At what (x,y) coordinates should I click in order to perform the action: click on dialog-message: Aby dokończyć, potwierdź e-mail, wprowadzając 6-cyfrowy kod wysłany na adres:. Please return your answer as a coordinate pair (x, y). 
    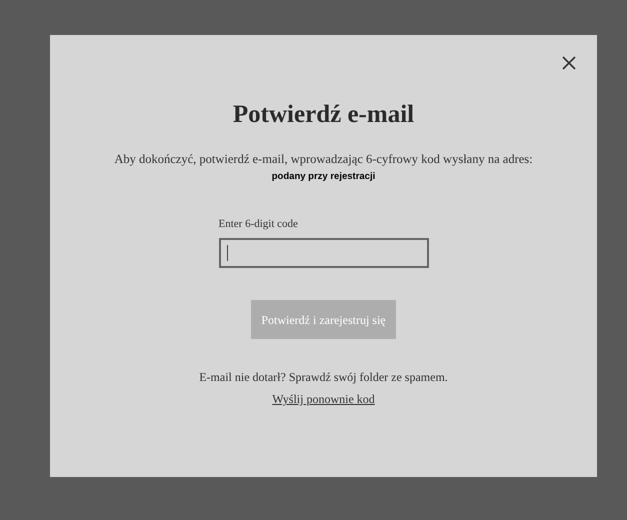
    Looking at the image, I should click on (323, 159).